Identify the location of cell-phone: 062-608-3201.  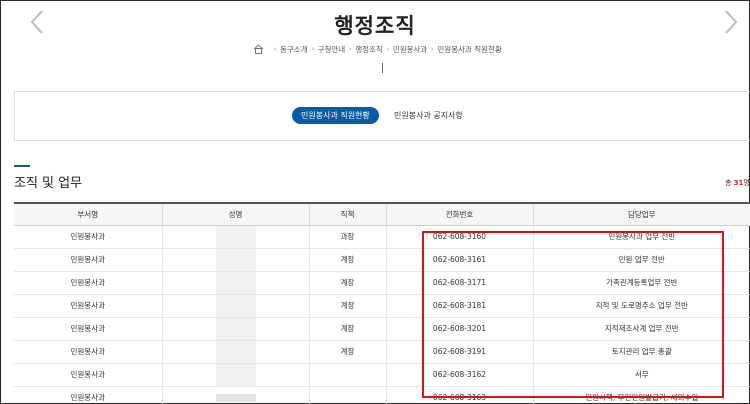
(459, 329).